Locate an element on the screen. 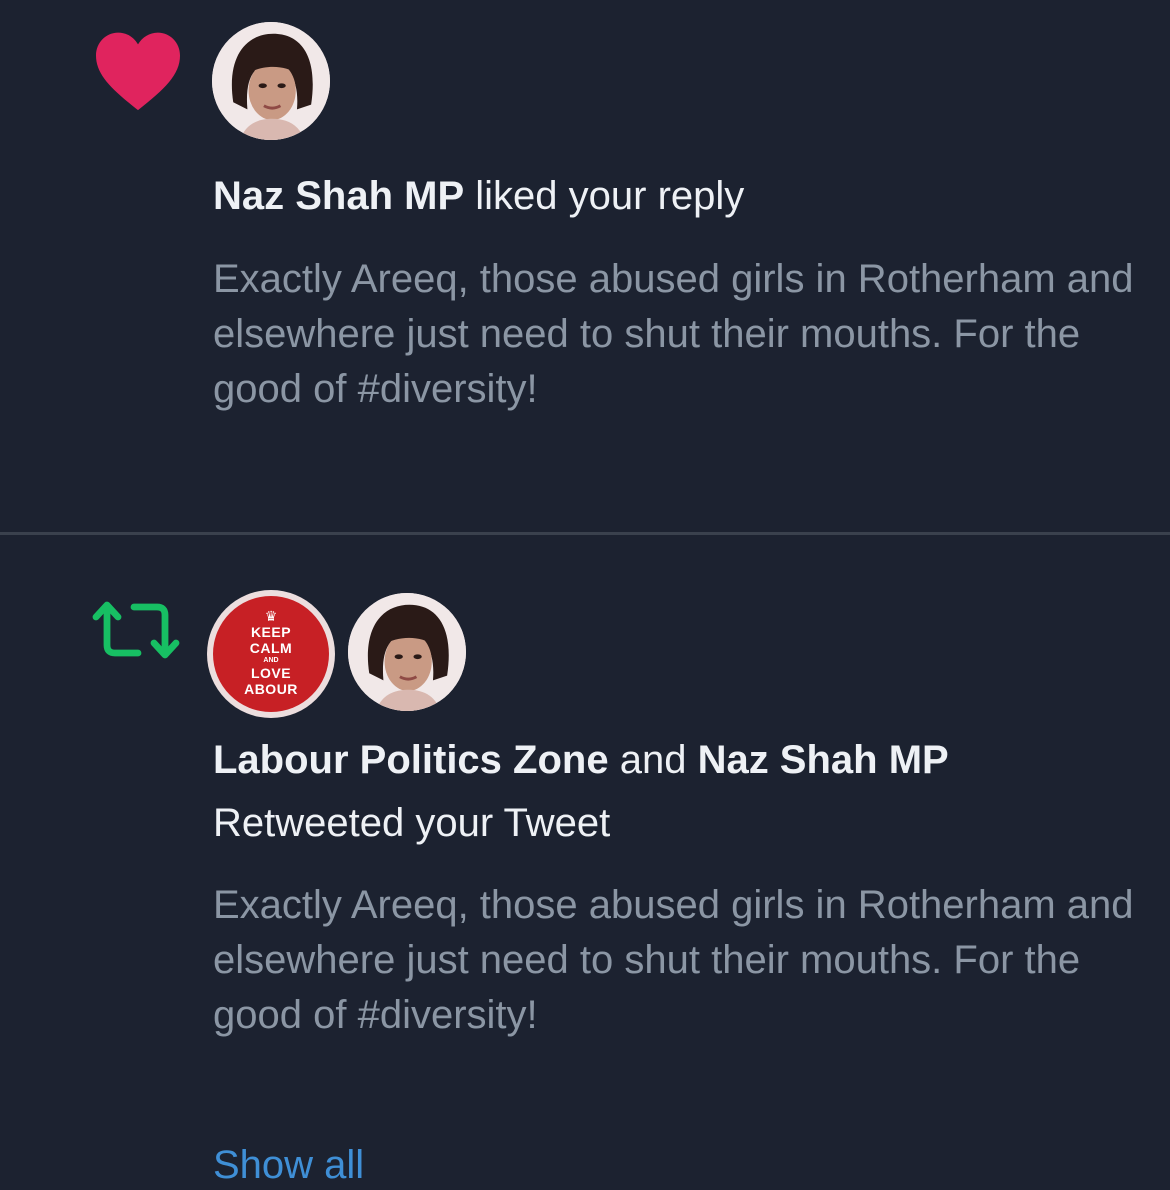 This screenshot has height=1190, width=1170. crown-icon: ♛ is located at coordinates (271, 616).